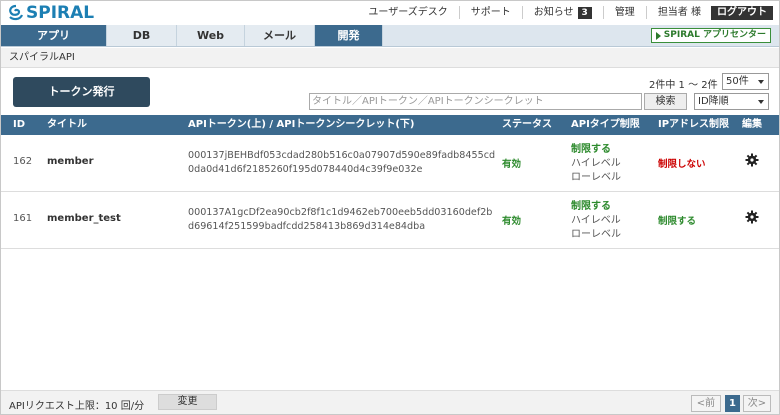  What do you see at coordinates (475, 101) in the screenshot?
I see `search-input: タイトル／APIトークン／APIトークンシークレット` at bounding box center [475, 101].